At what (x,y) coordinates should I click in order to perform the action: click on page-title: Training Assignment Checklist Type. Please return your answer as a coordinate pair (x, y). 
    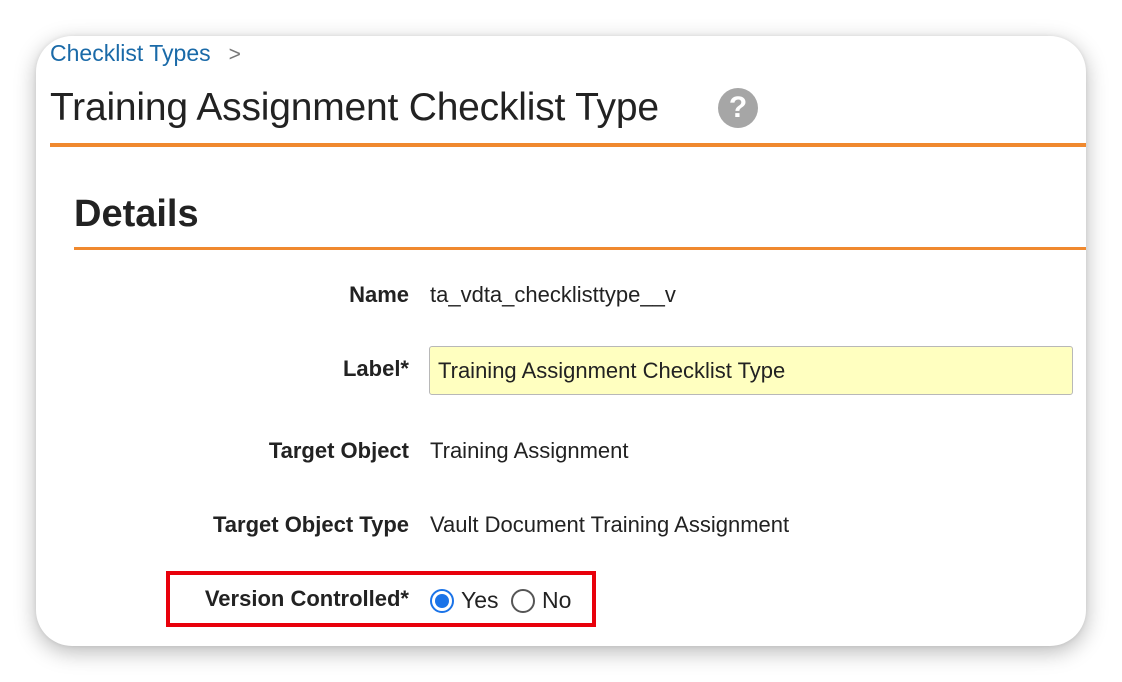
    Looking at the image, I should click on (354, 107).